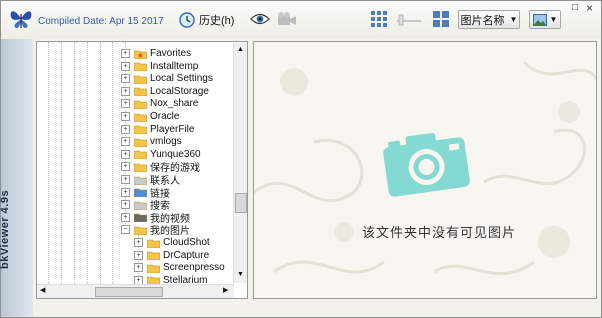 The image size is (602, 318). I want to click on tree-item-label: Nox_share, so click(174, 104).